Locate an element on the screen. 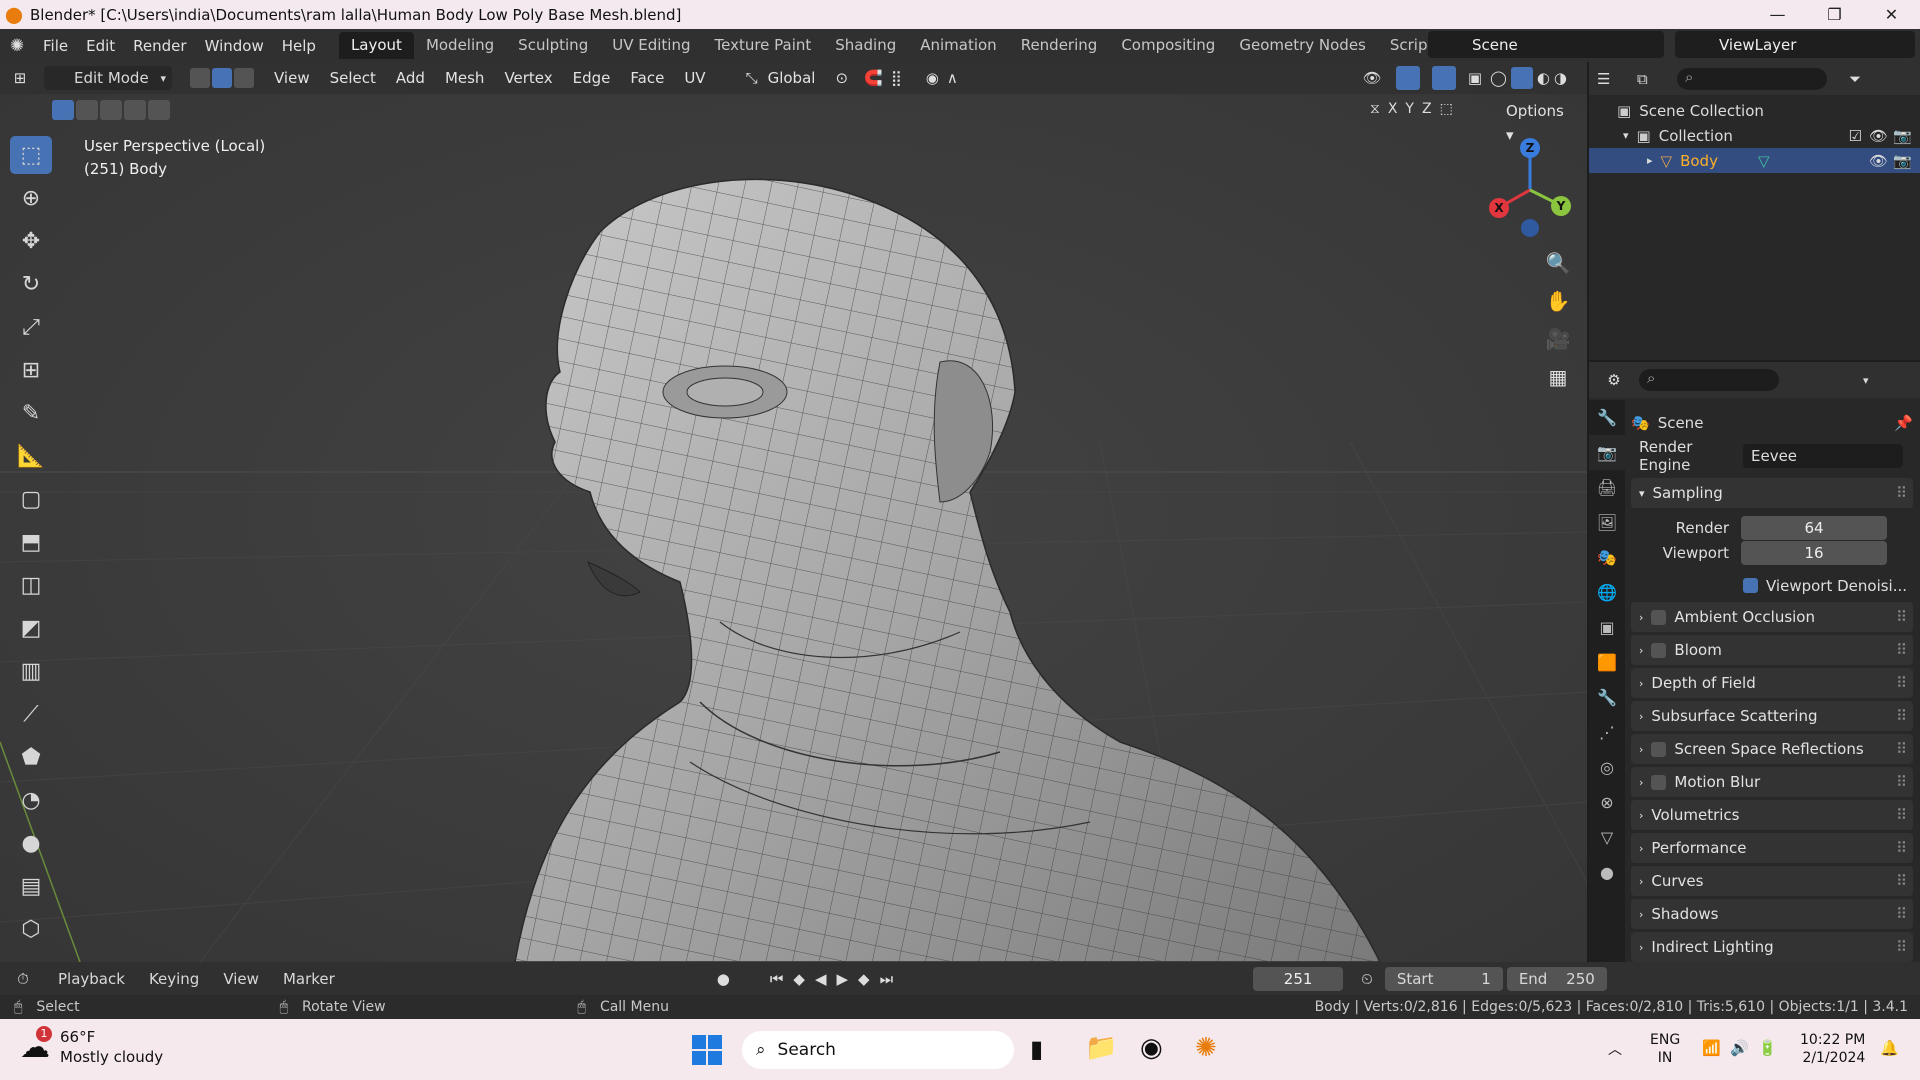  timeline-menu-playback: Playback is located at coordinates (91, 979).